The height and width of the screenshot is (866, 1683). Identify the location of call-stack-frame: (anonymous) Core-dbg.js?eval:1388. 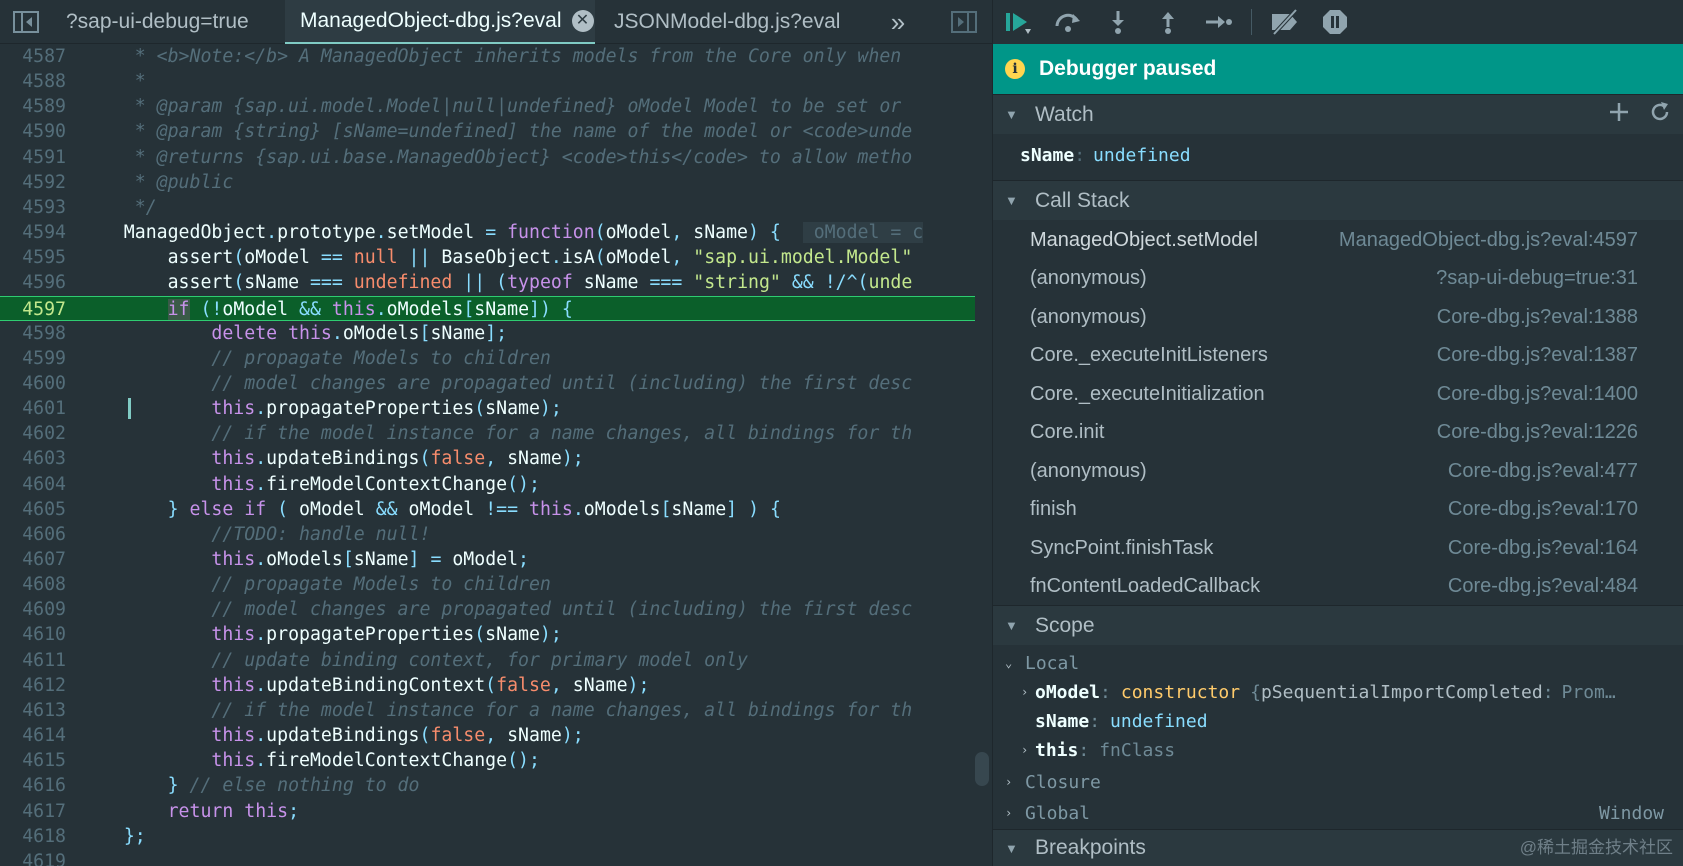
(1330, 317).